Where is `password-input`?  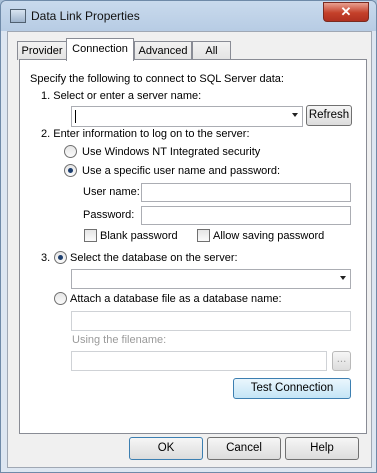 password-input is located at coordinates (246, 215).